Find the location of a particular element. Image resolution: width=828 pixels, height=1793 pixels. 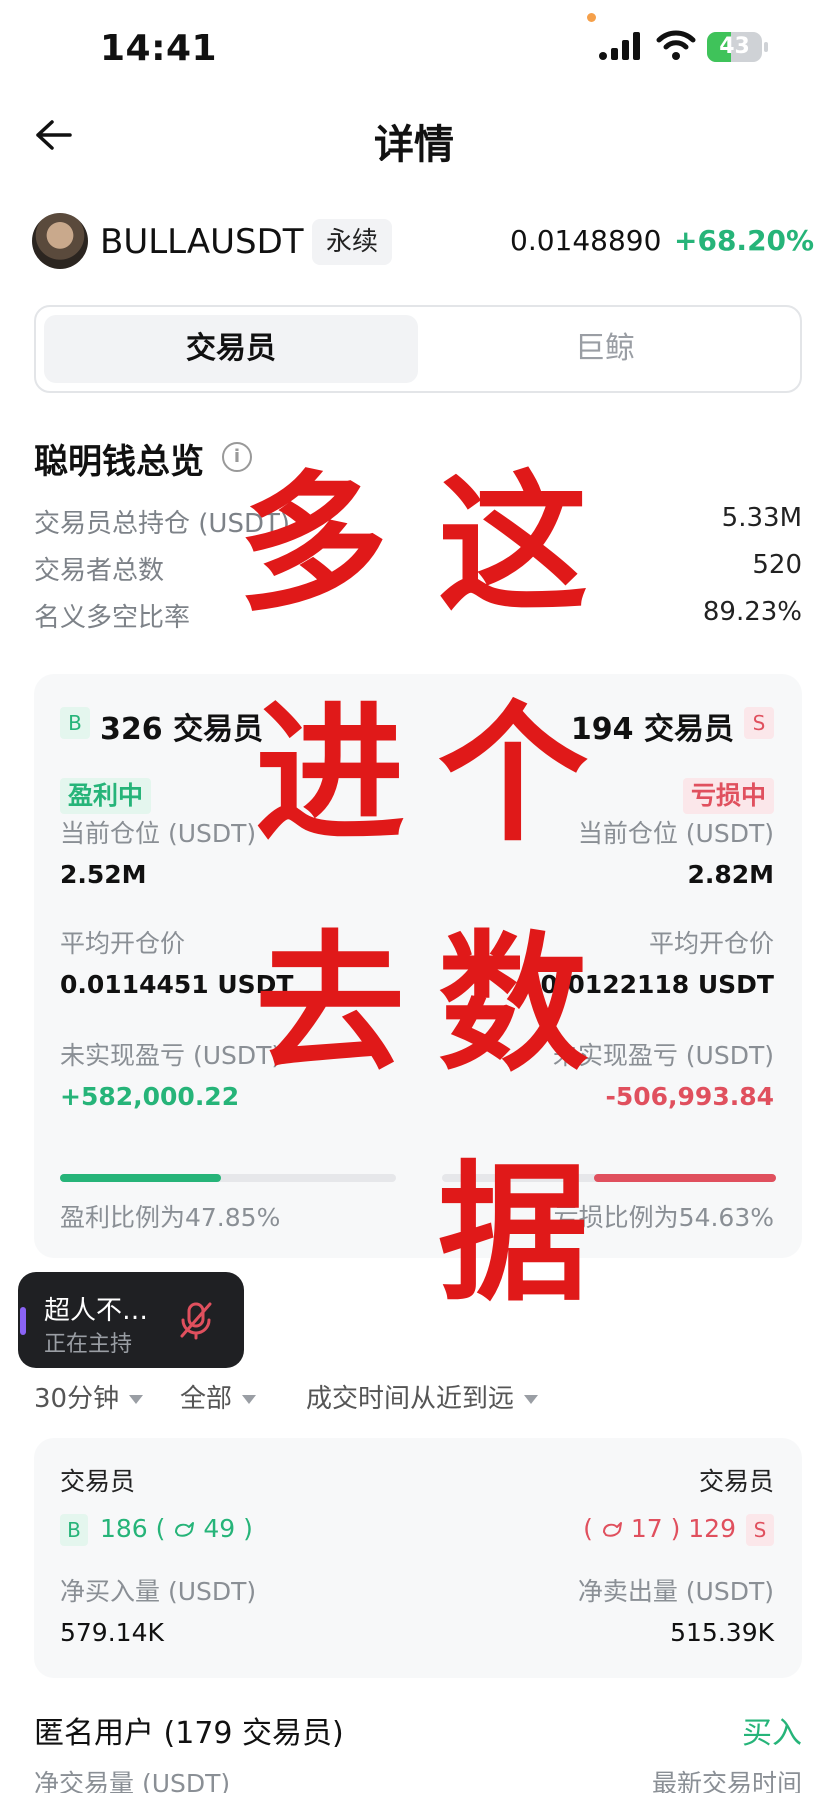

interval-filter: 30分钟 is located at coordinates (89, 1396).